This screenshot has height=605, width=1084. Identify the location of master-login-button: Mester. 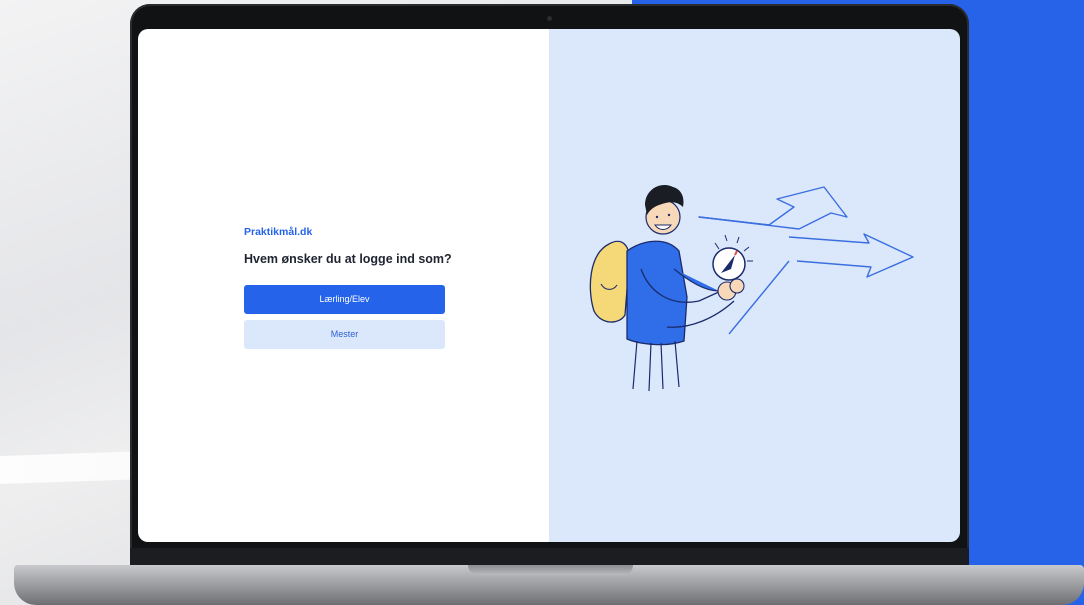
(344, 334).